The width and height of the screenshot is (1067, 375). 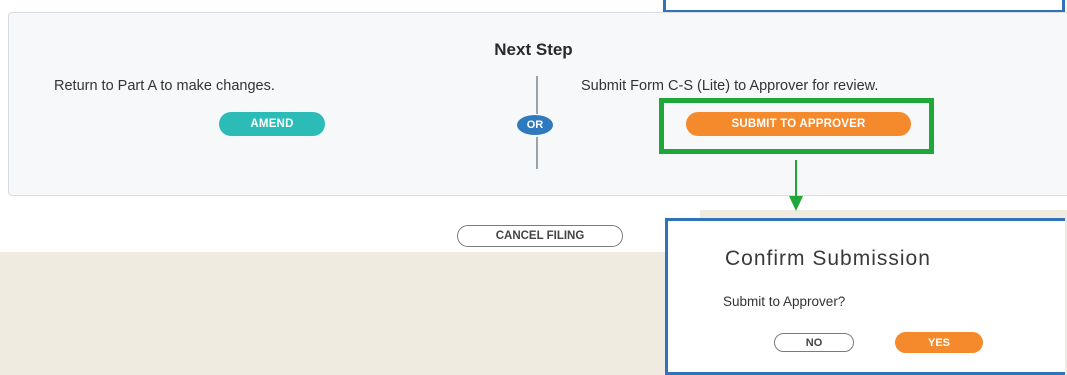 I want to click on panel-title: Next Step, so click(x=533, y=49).